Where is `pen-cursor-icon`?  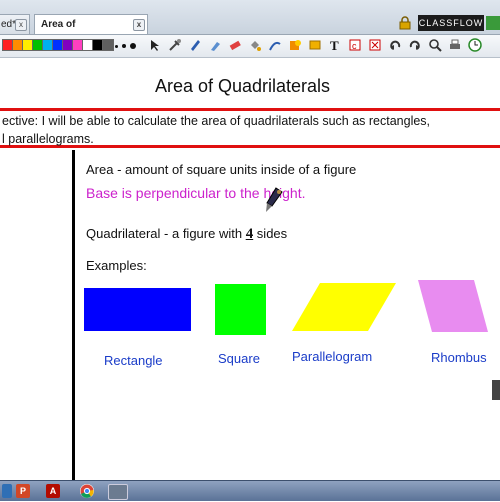 pen-cursor-icon is located at coordinates (274, 199).